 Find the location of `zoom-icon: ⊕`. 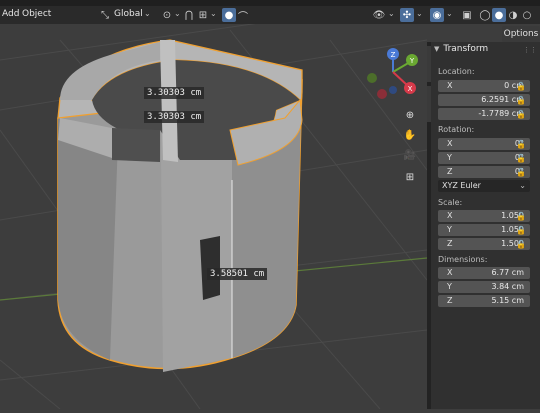

zoom-icon: ⊕ is located at coordinates (410, 115).